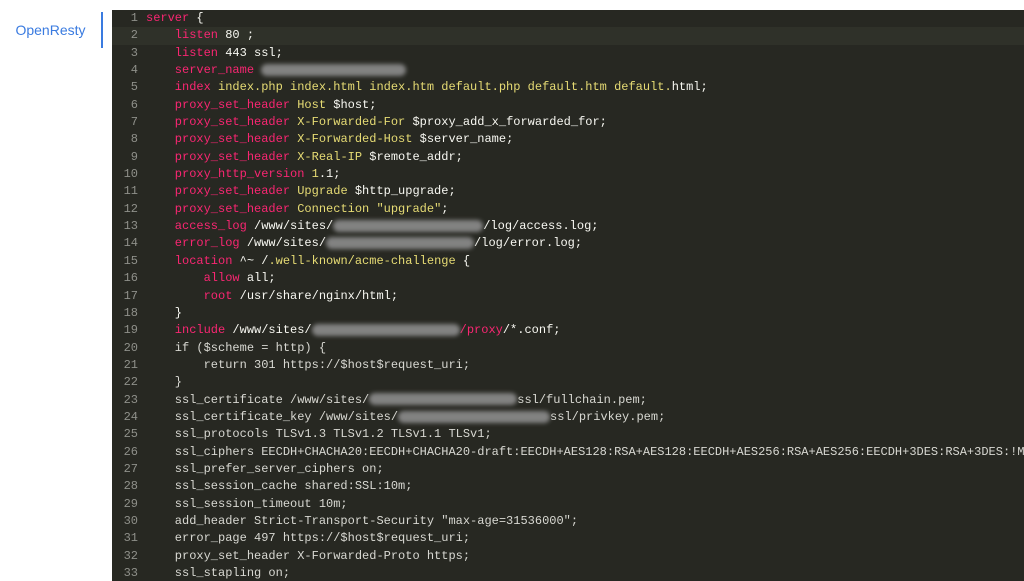  Describe the element at coordinates (130, 399) in the screenshot. I see `line-number: 23` at that location.